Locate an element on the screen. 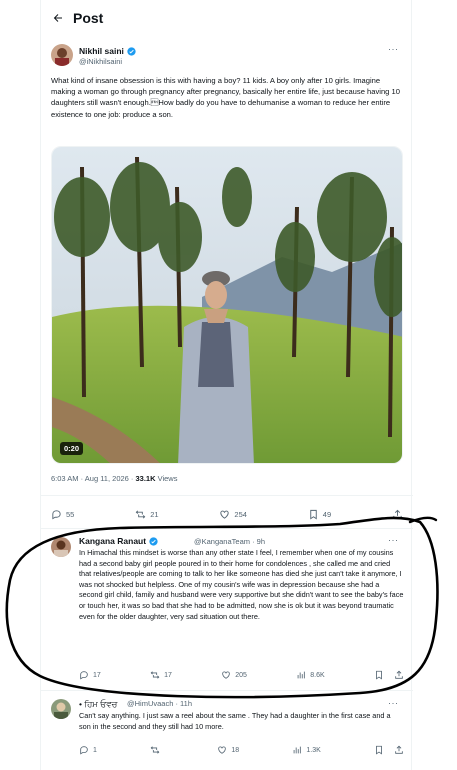  views-count: 33.1K is located at coordinates (145, 478).